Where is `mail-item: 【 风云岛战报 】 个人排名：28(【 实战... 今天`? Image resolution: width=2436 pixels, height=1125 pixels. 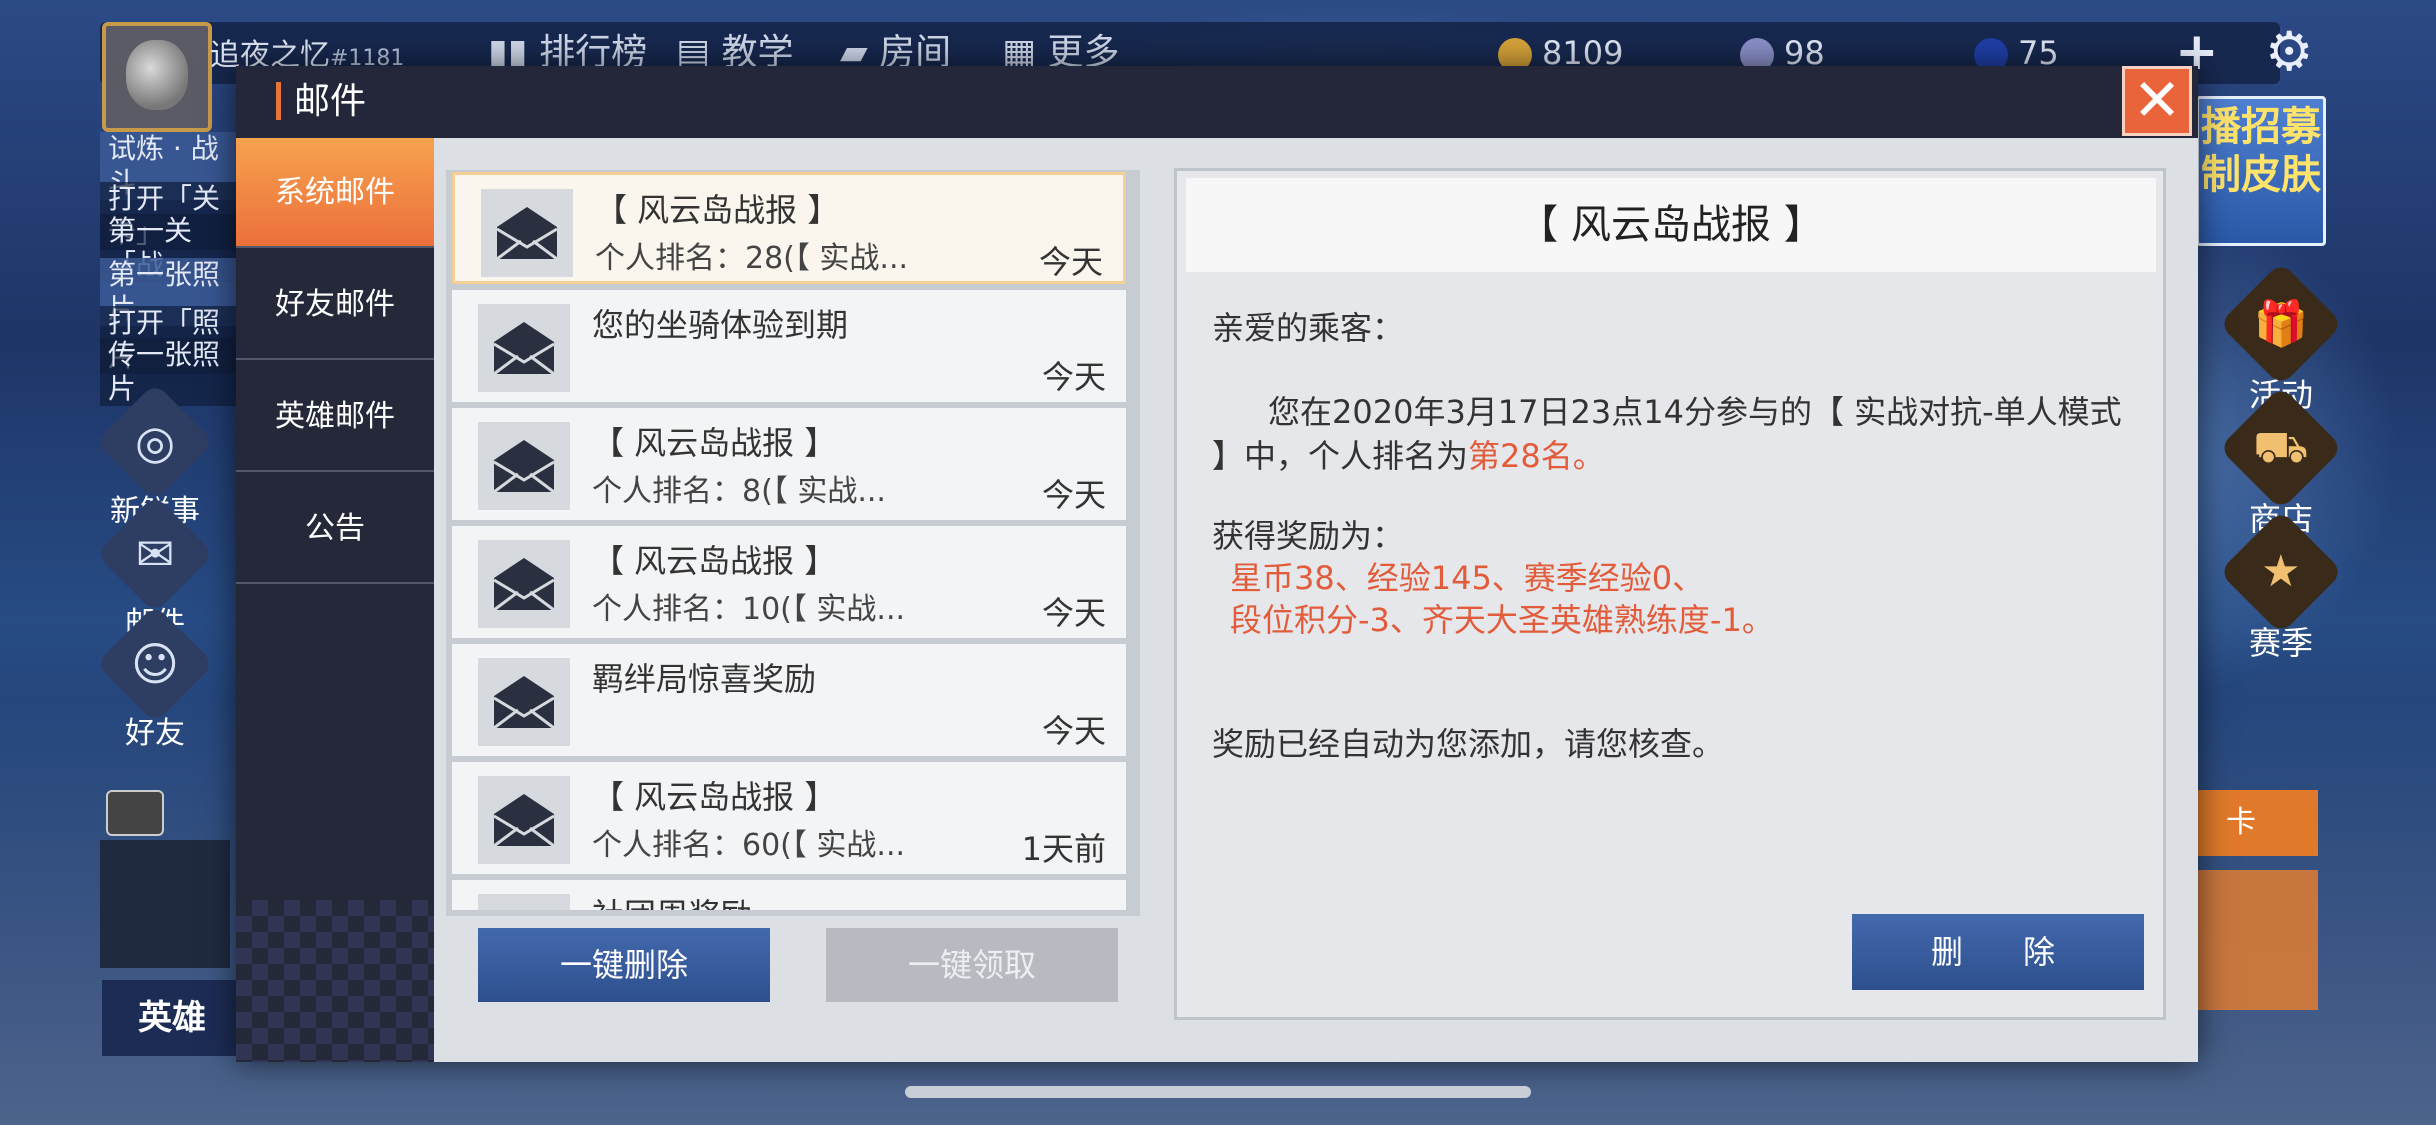 mail-item: 【 风云岛战报 】 个人排名：28(【 实战... 今天 is located at coordinates (789, 228).